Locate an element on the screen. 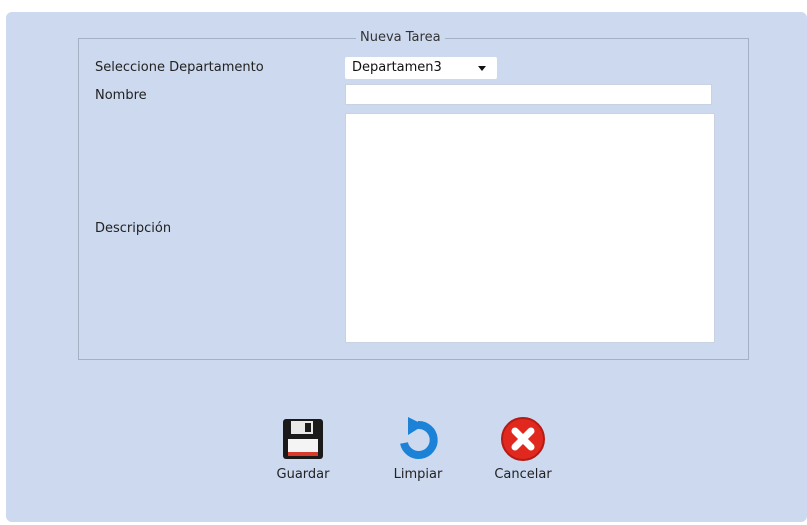 The width and height of the screenshot is (807, 525). save-button: Guardar is located at coordinates (303, 455).